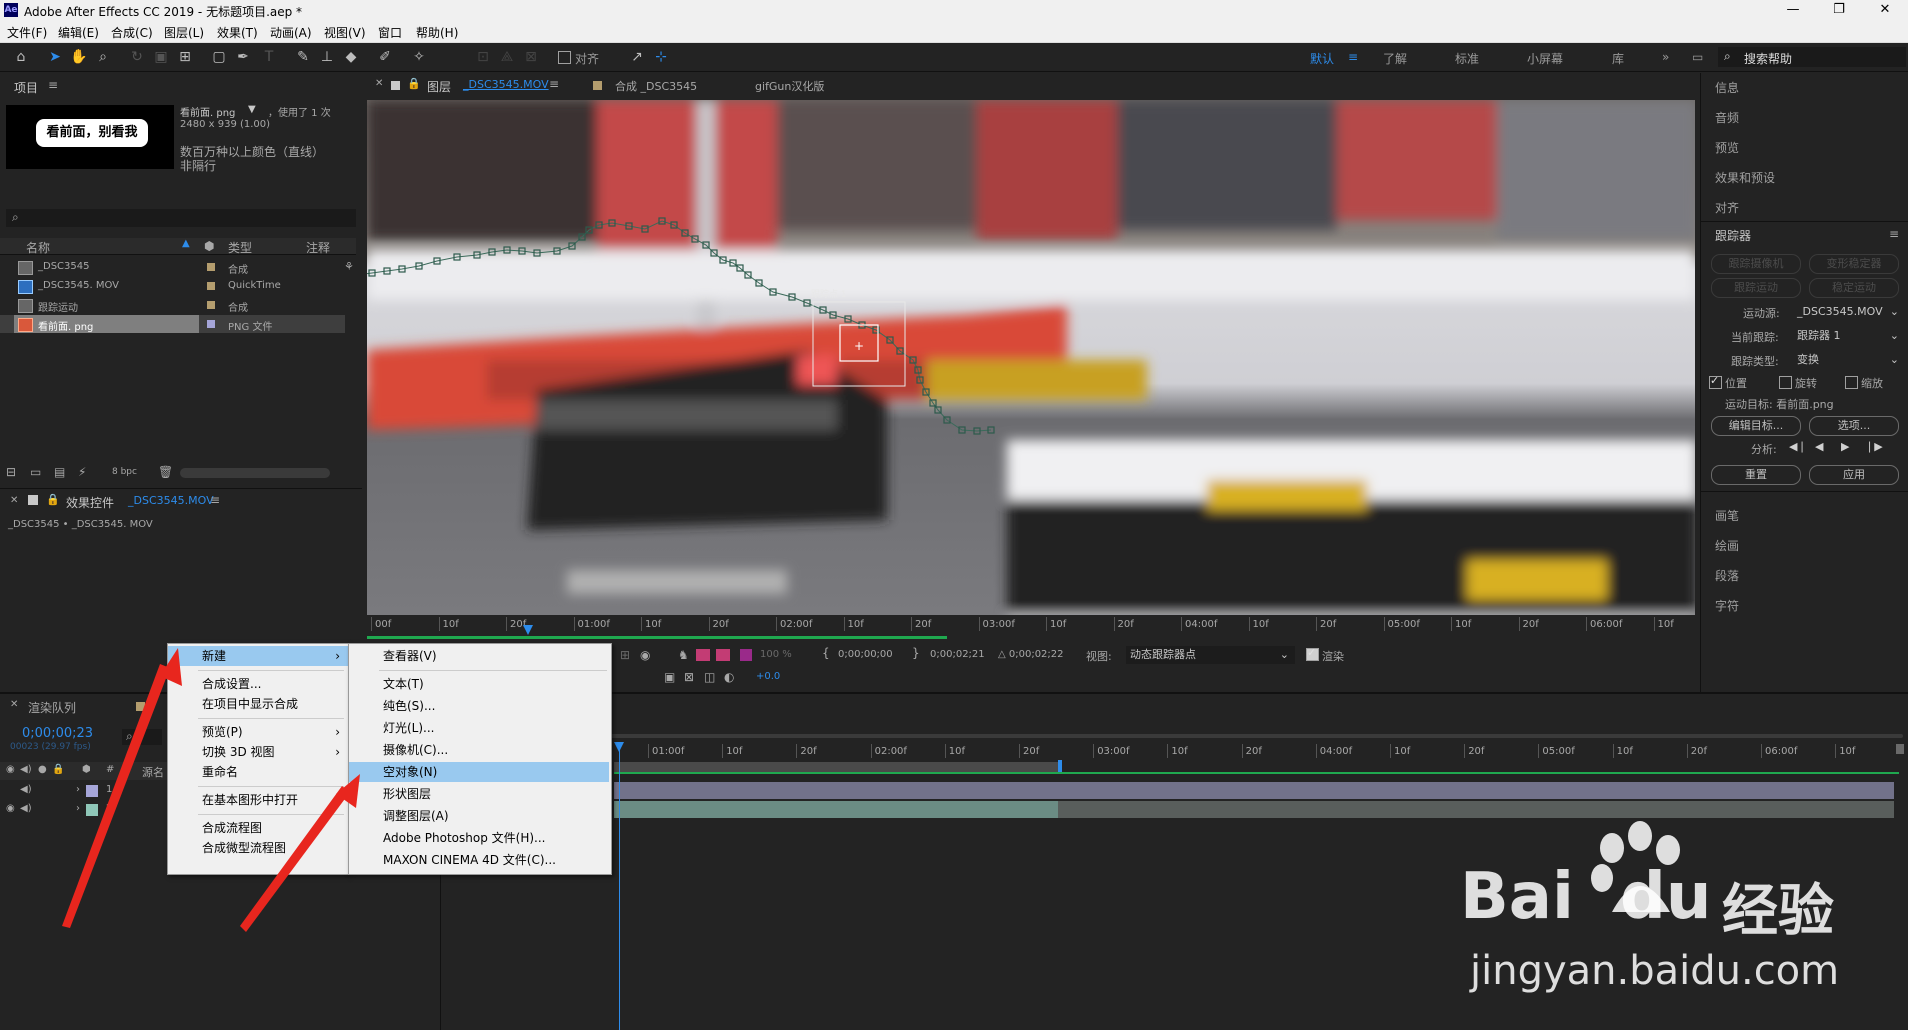  Describe the element at coordinates (1778, 911) in the screenshot. I see `watermark-cn: 经验` at that location.